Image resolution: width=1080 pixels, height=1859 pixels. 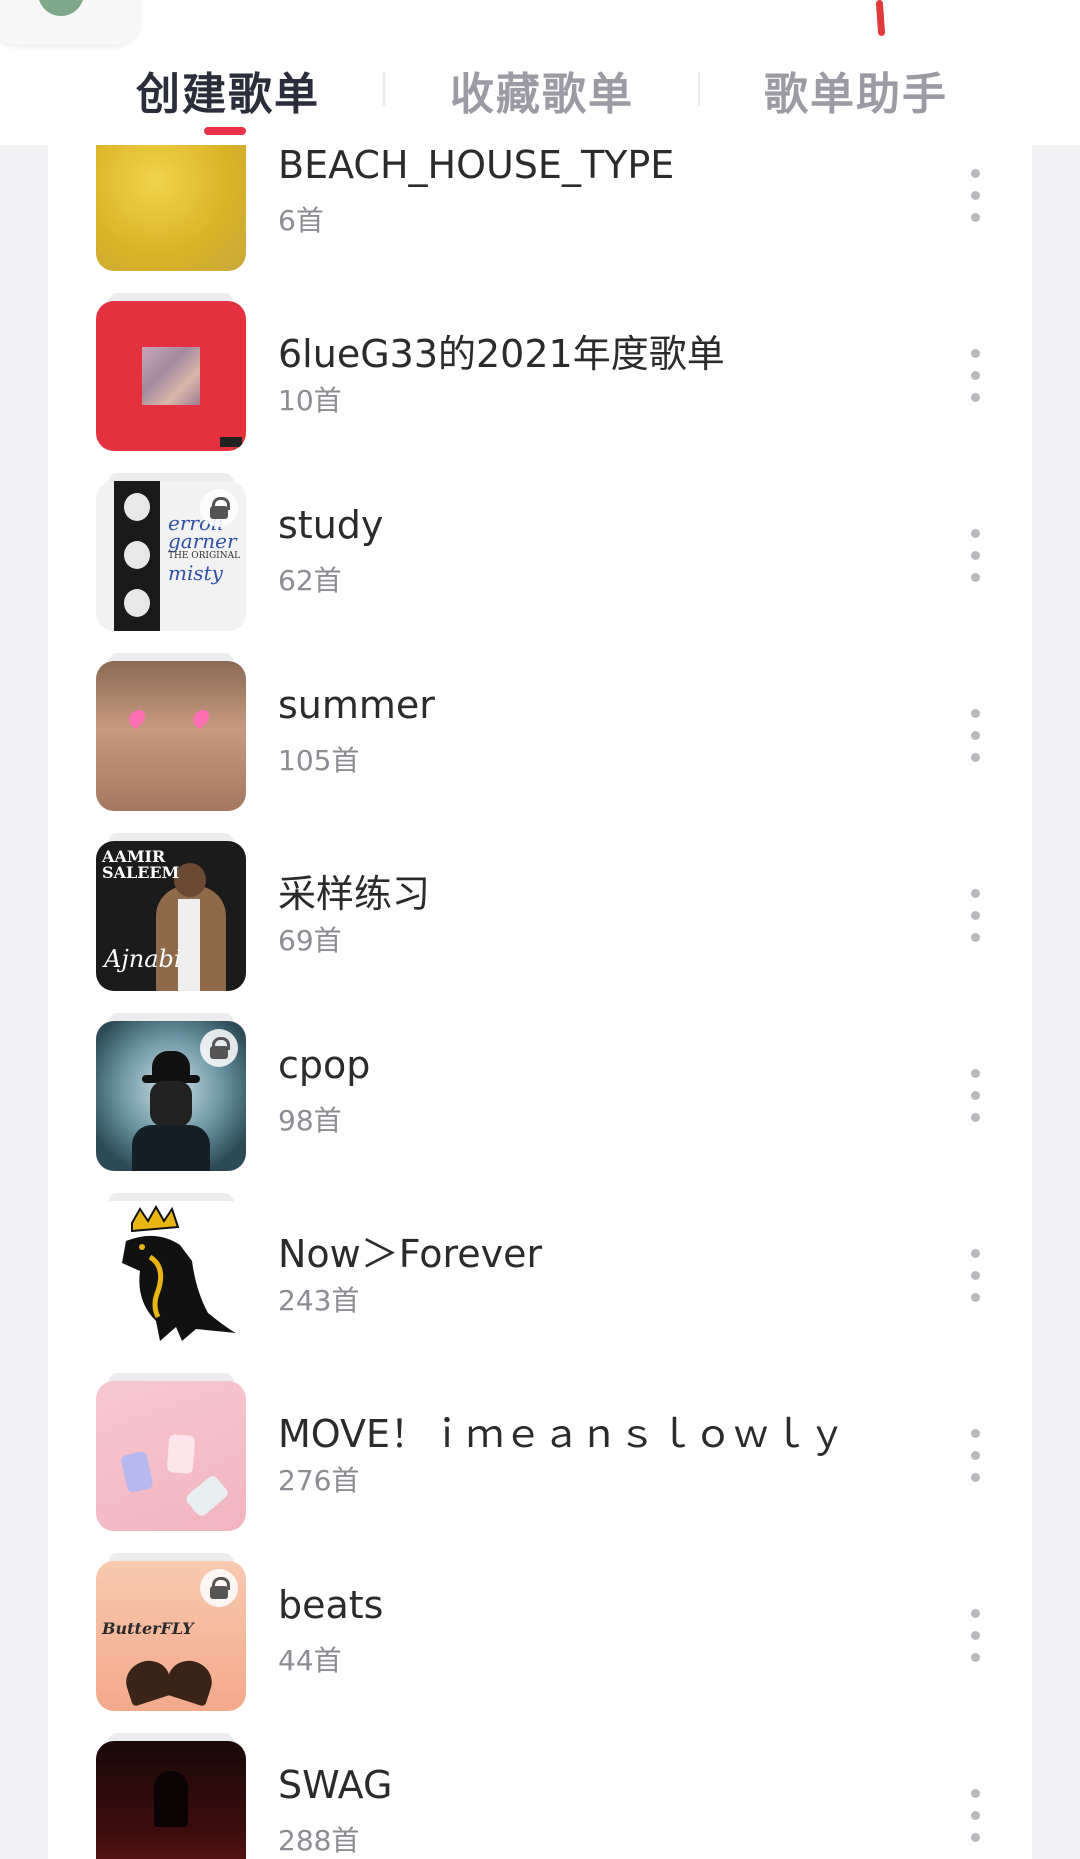 I want to click on playlist-cover: AAMIR SALEEM Ajnabi, so click(x=171, y=916).